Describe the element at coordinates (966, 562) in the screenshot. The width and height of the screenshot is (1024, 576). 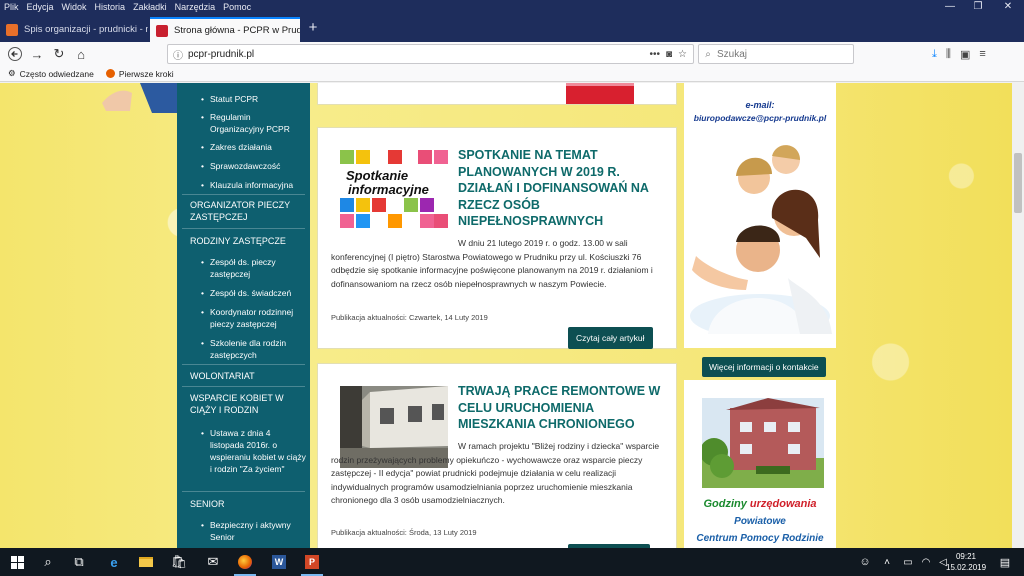
I see `taskbar-clock: 09:21 15.02.2019` at that location.